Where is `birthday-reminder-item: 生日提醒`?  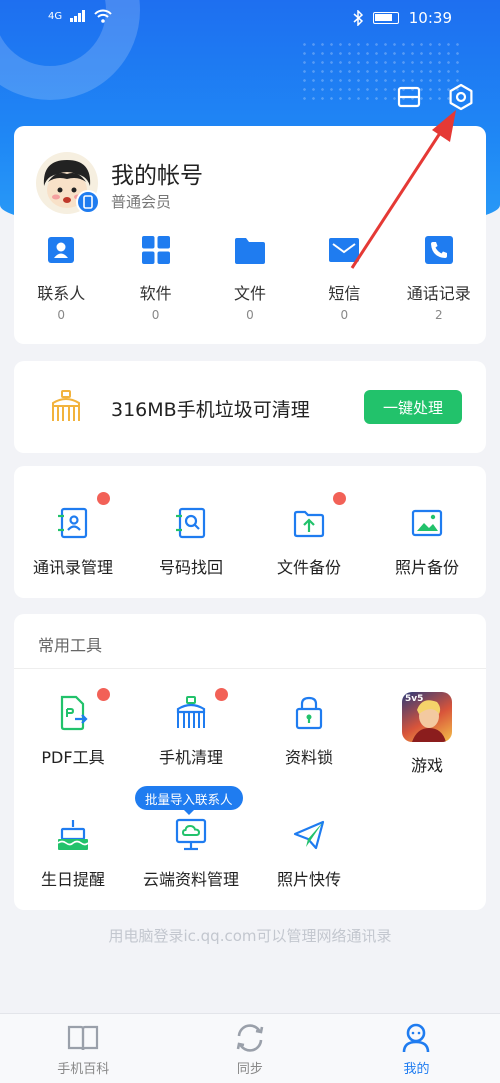
birthday-reminder-item: 生日提醒 is located at coordinates (73, 852).